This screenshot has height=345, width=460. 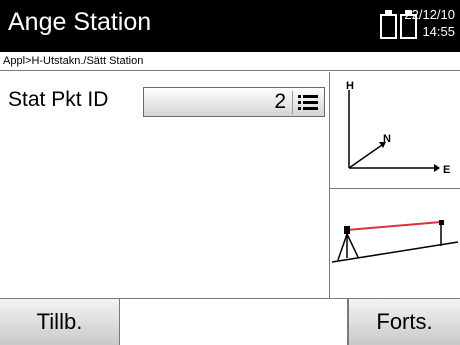 What do you see at coordinates (280, 101) in the screenshot?
I see `station-point-id-value: 2` at bounding box center [280, 101].